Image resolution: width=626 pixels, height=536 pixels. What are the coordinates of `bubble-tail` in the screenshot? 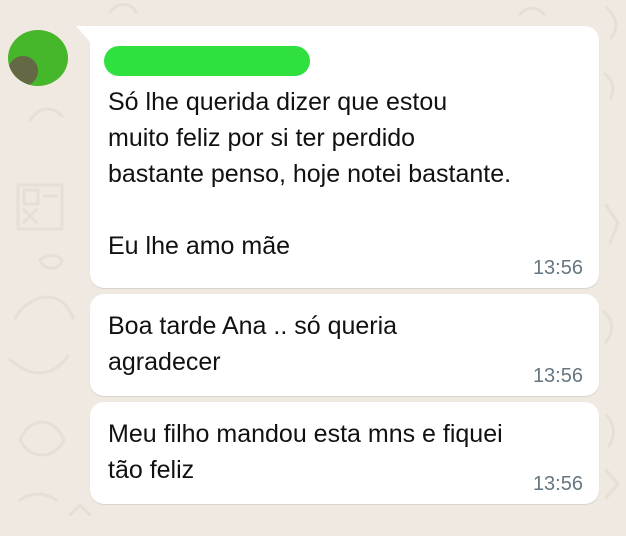 It's located at (83, 34).